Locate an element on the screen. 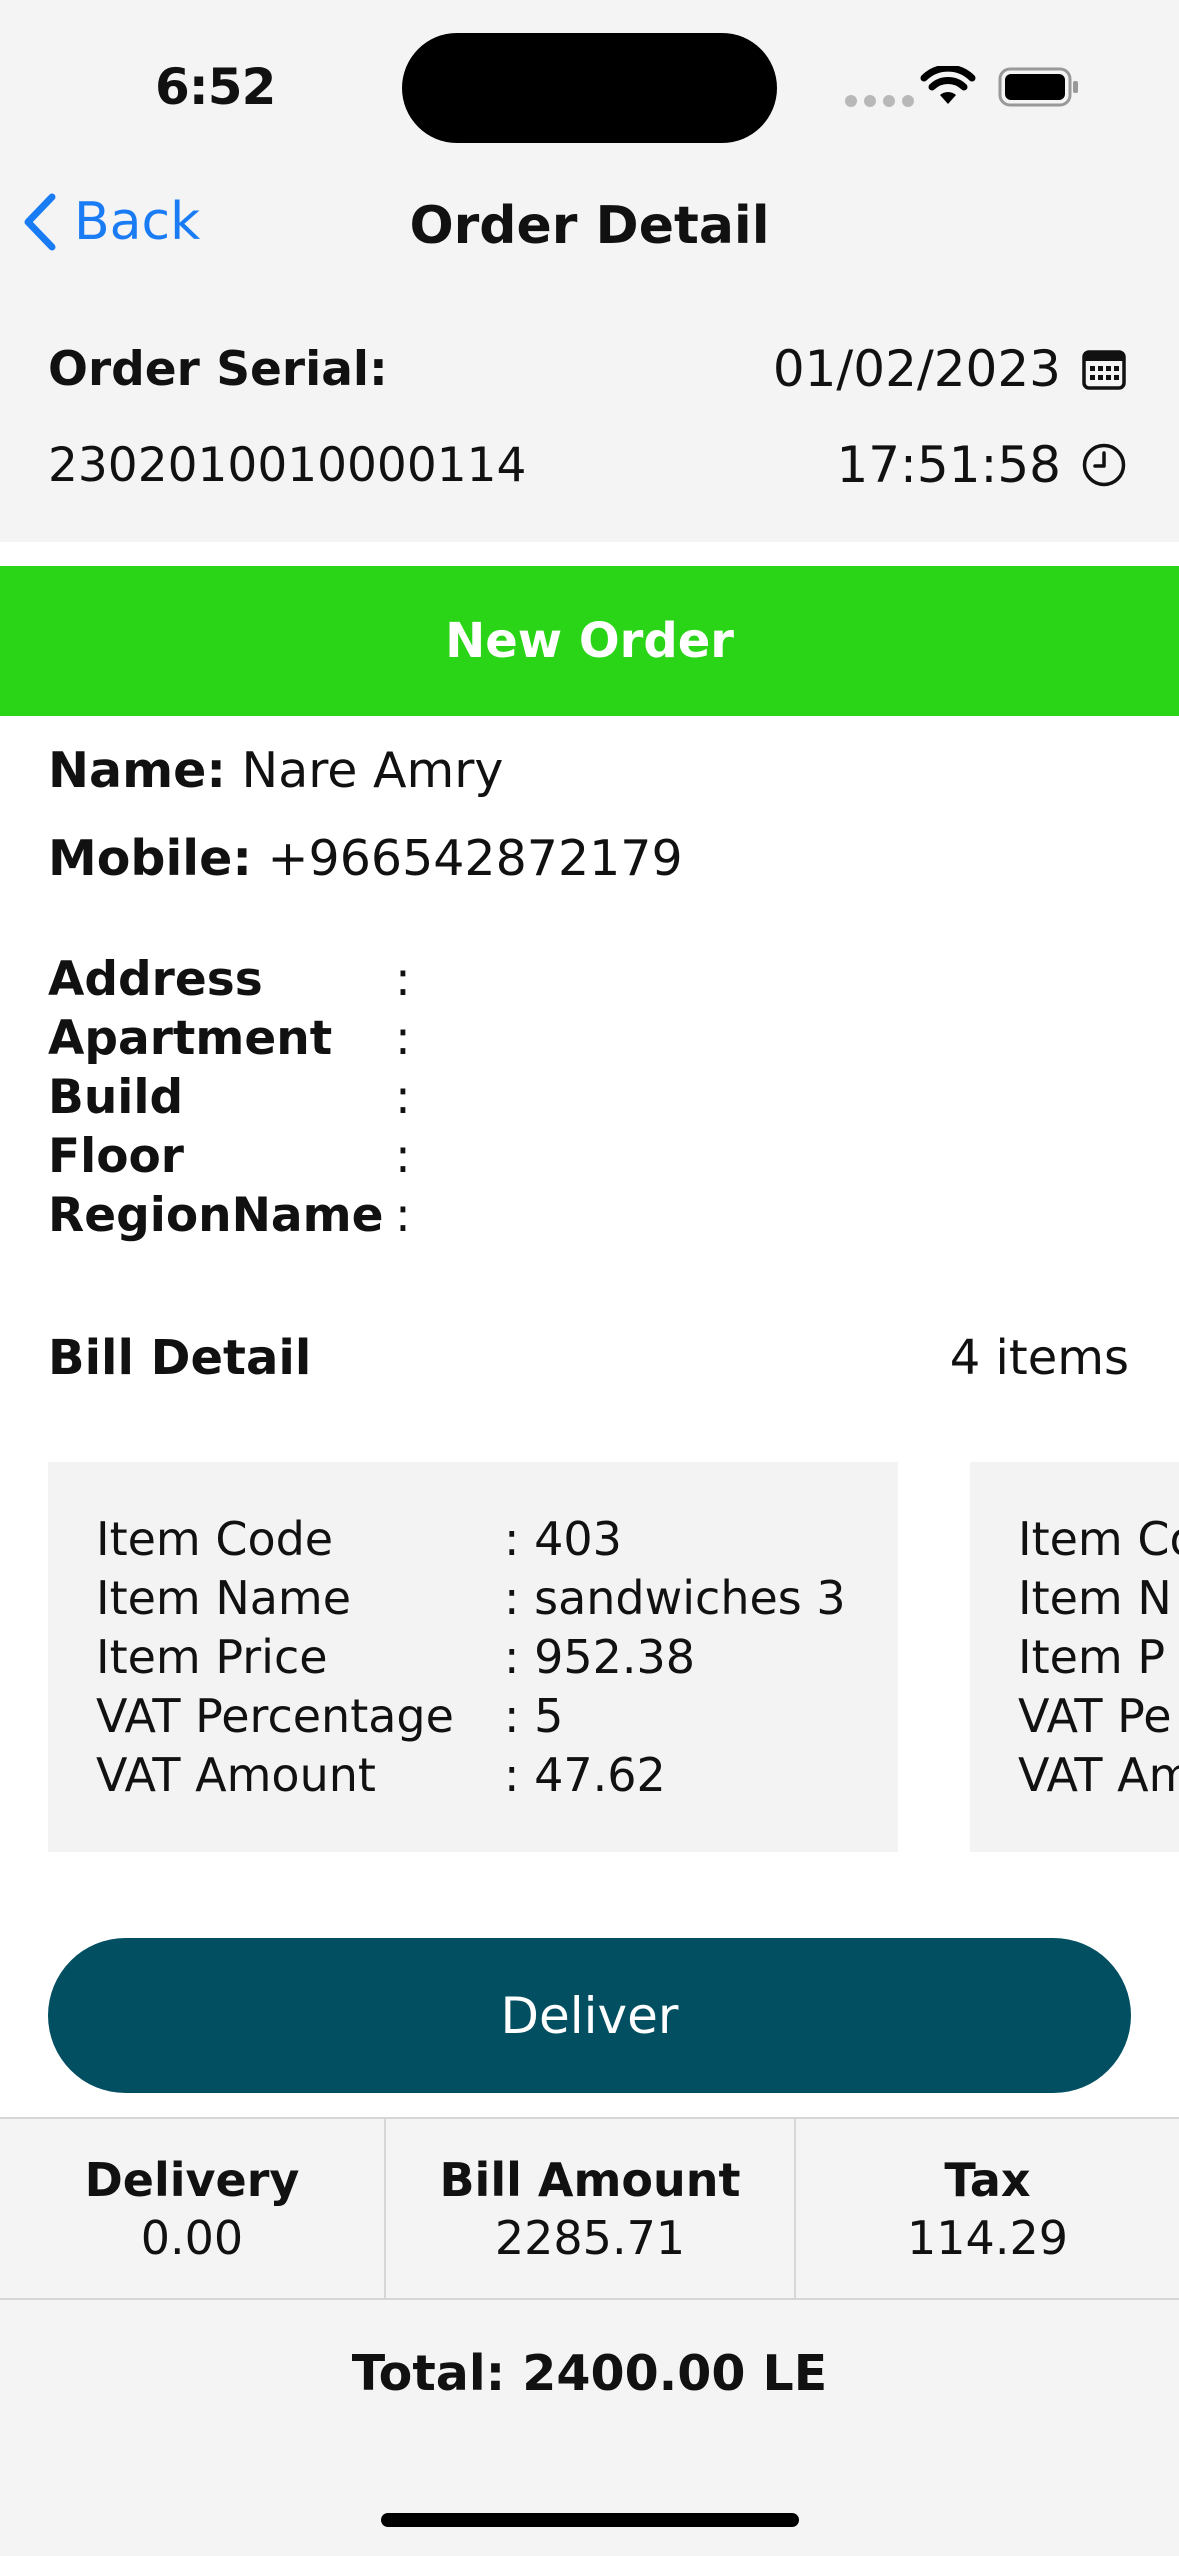  region-name-colon: : is located at coordinates (403, 1215).